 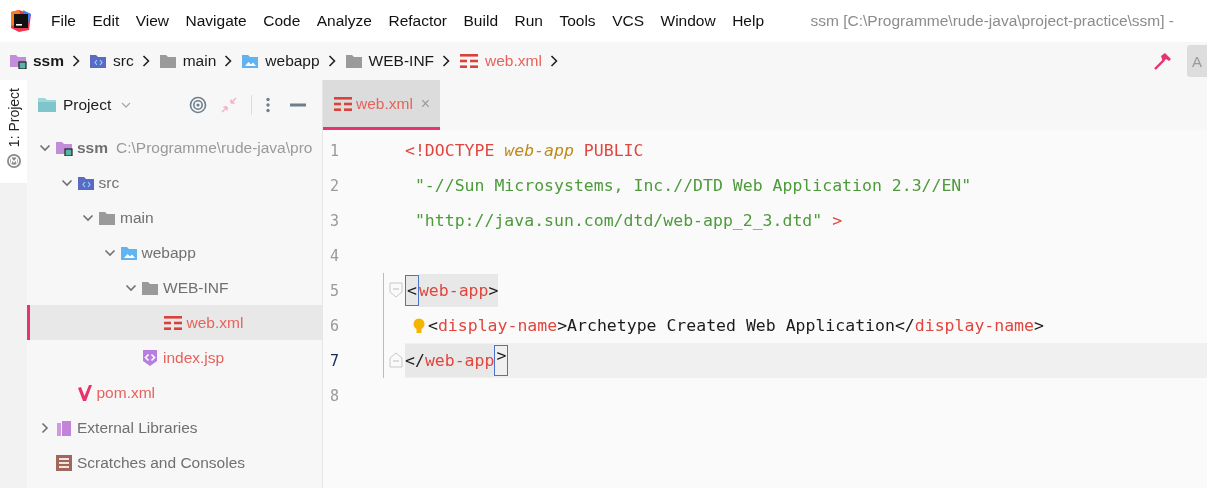 I want to click on tree-item: src, so click(x=174, y=182).